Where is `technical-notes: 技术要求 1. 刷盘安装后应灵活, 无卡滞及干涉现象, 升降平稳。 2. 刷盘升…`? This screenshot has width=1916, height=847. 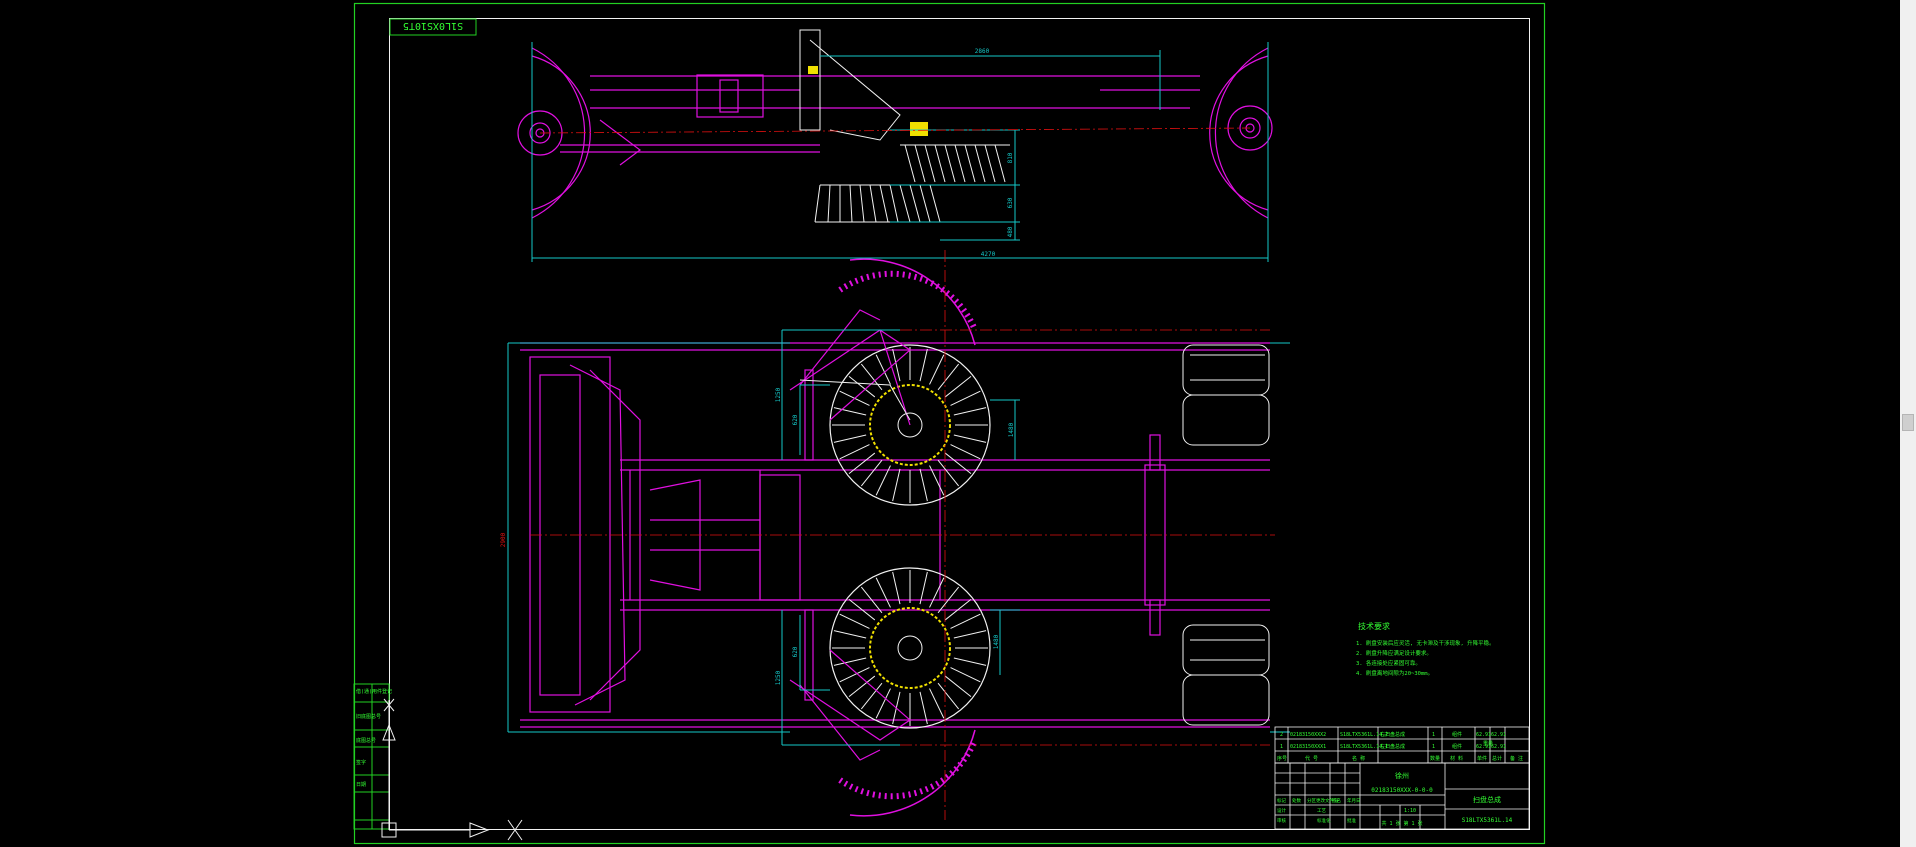 technical-notes: 技术要求 1. 刷盘安装后应灵活, 无卡滞及干涉现象, 升降平稳。 2. 刷盘升… is located at coordinates (1425, 649).